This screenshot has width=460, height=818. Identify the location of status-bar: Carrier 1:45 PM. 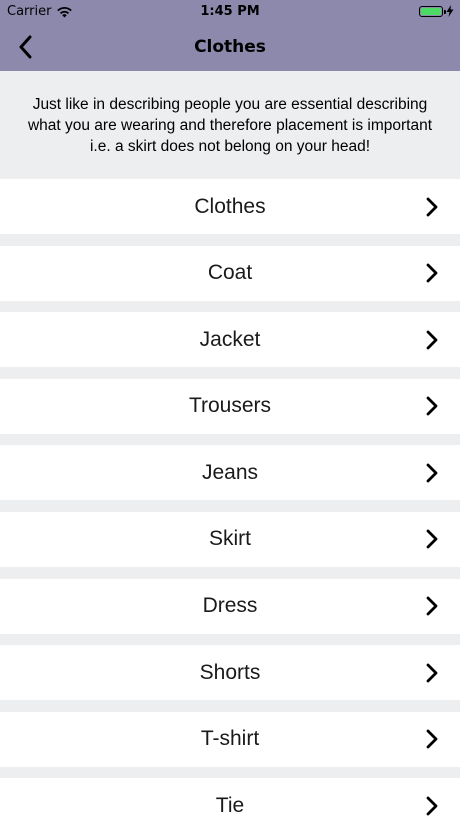
(230, 11).